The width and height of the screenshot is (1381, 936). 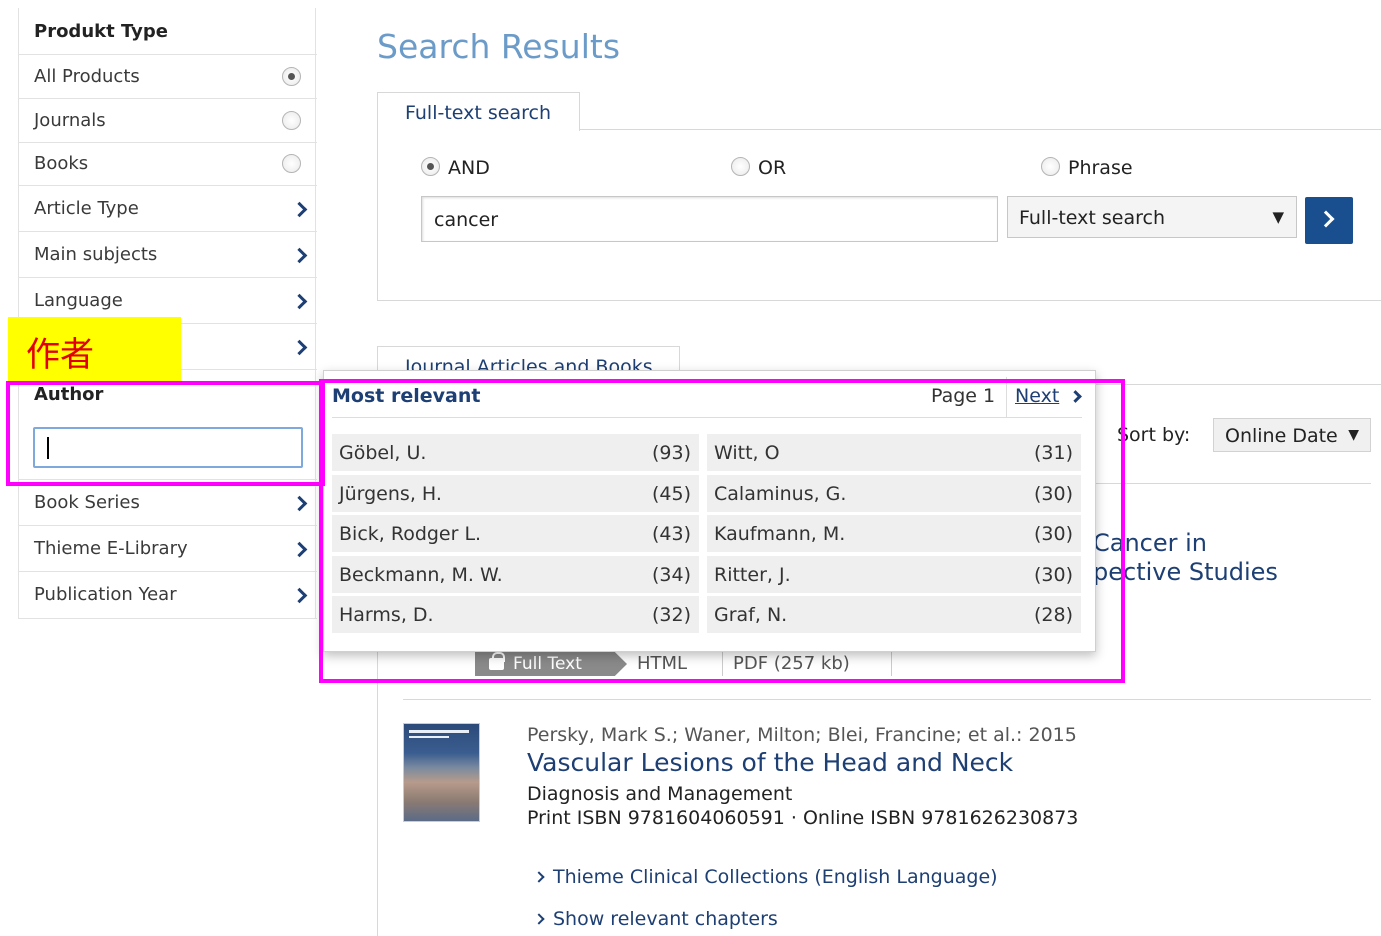 What do you see at coordinates (740, 166) in the screenshot?
I see `radio-or` at bounding box center [740, 166].